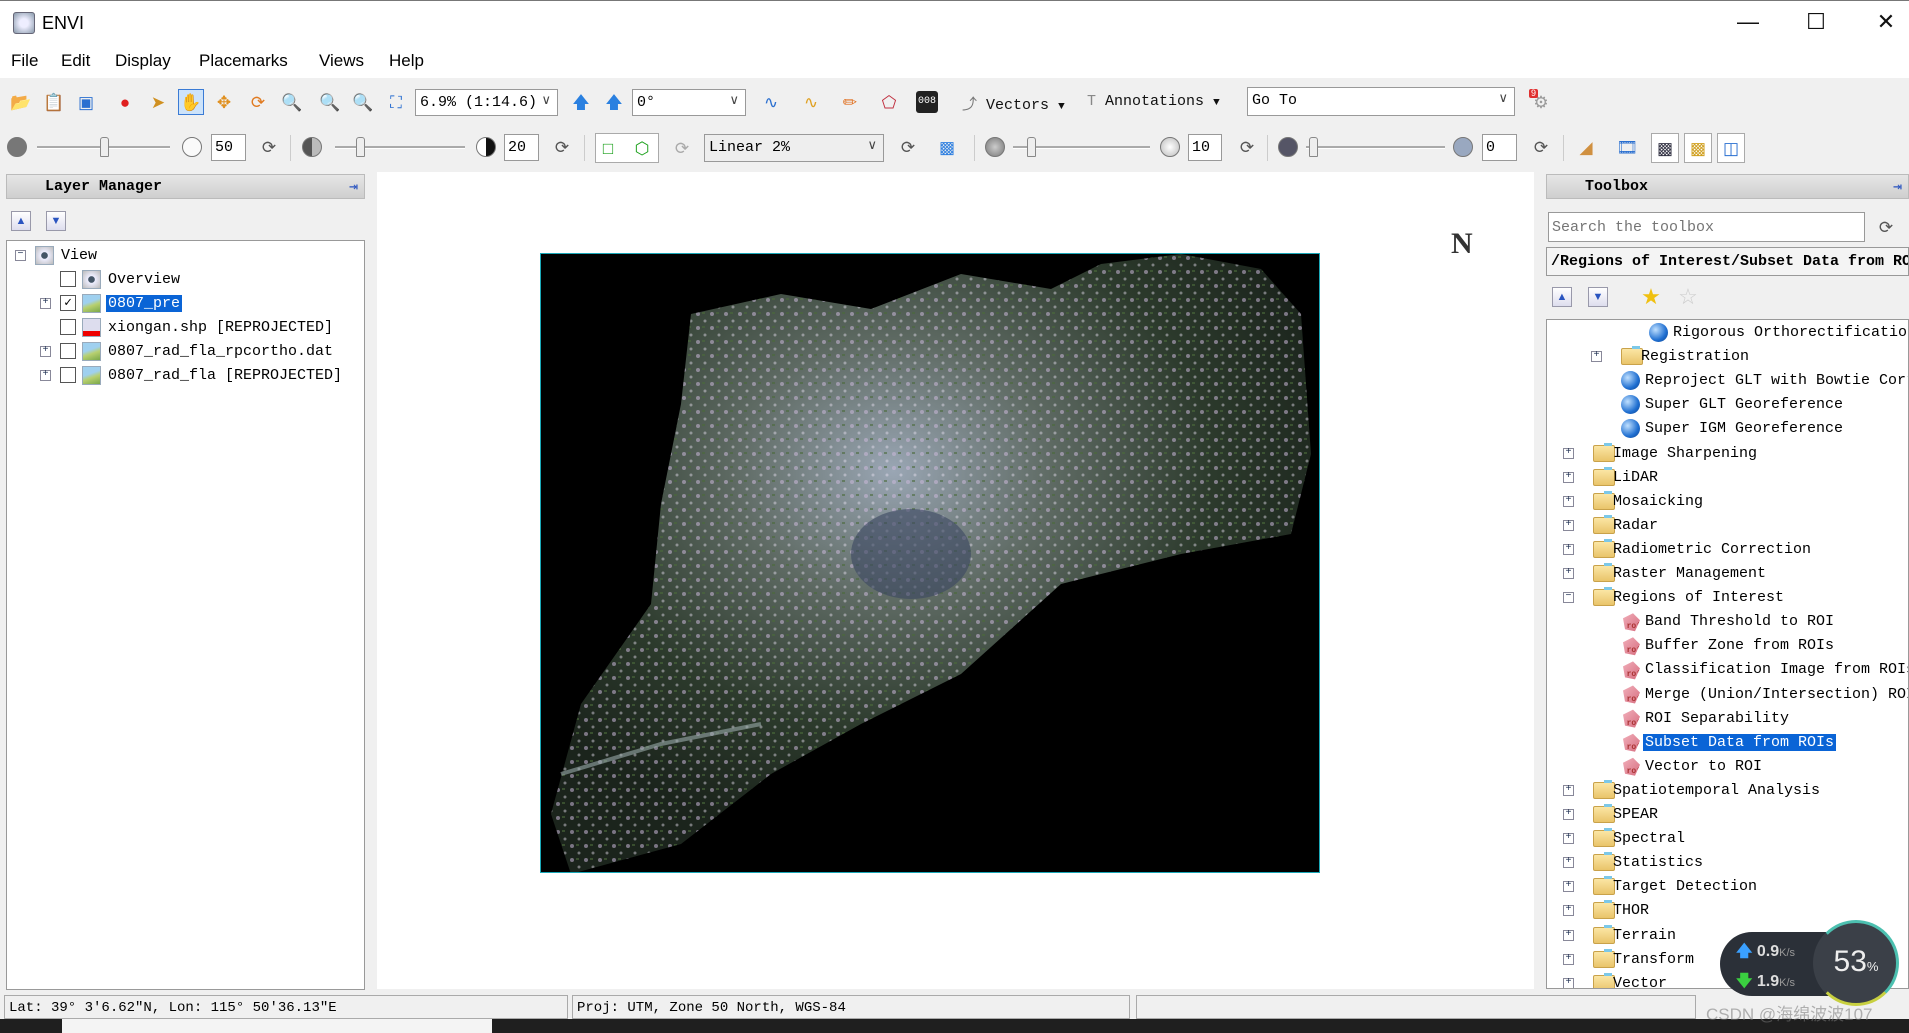  Describe the element at coordinates (330, 102) in the screenshot. I see `zoom-in-icon: 🔍` at that location.